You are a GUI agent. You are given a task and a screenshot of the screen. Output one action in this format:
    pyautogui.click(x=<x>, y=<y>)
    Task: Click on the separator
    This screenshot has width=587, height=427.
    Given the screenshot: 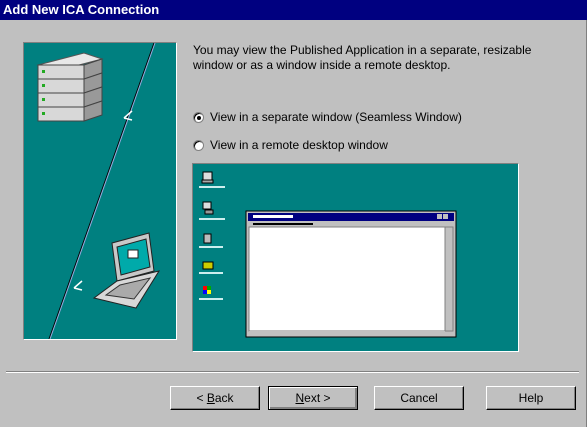 What is the action you would take?
    pyautogui.click(x=292, y=372)
    